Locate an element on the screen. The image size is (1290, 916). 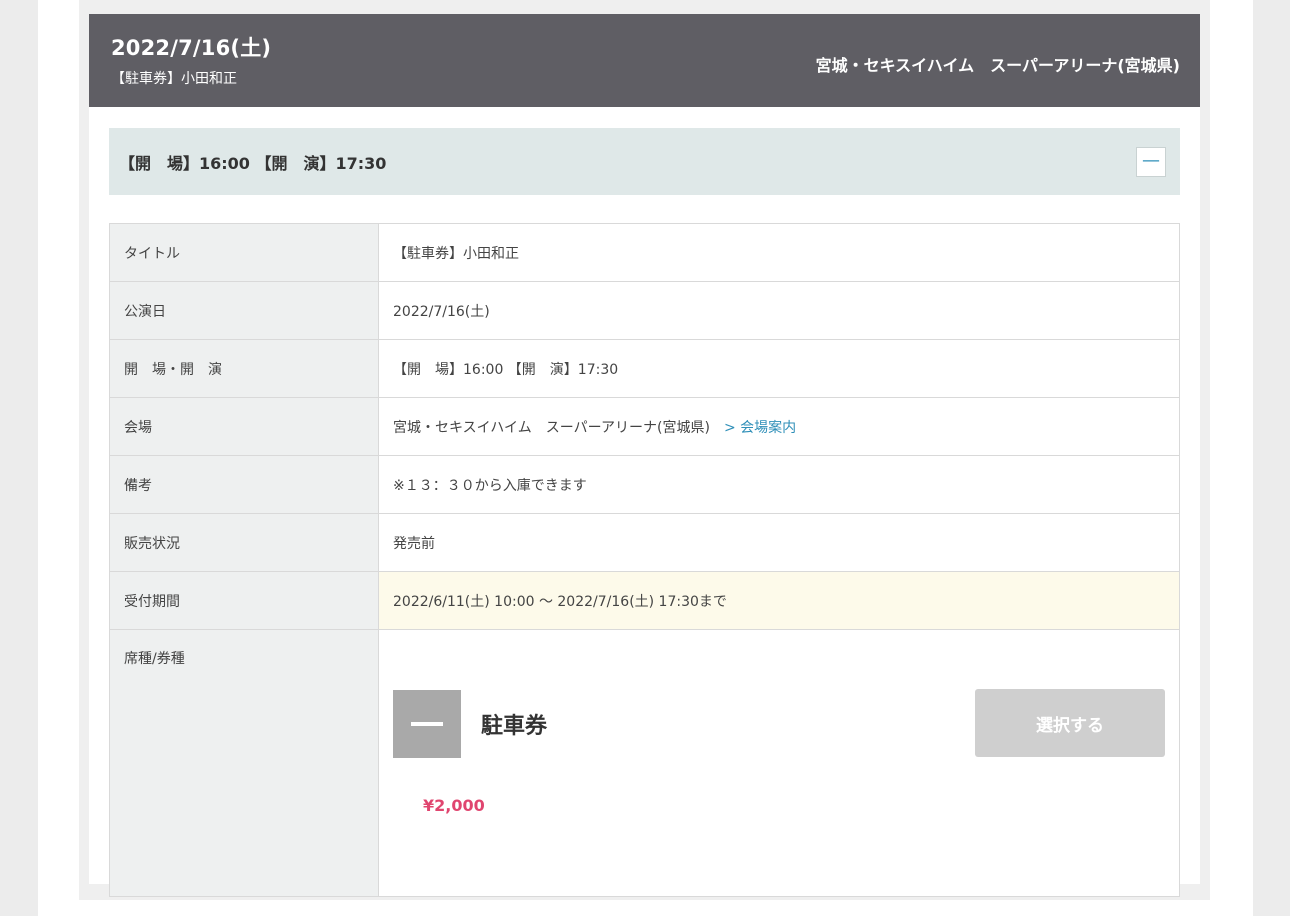
row-label-venue: 会場 is located at coordinates (244, 426).